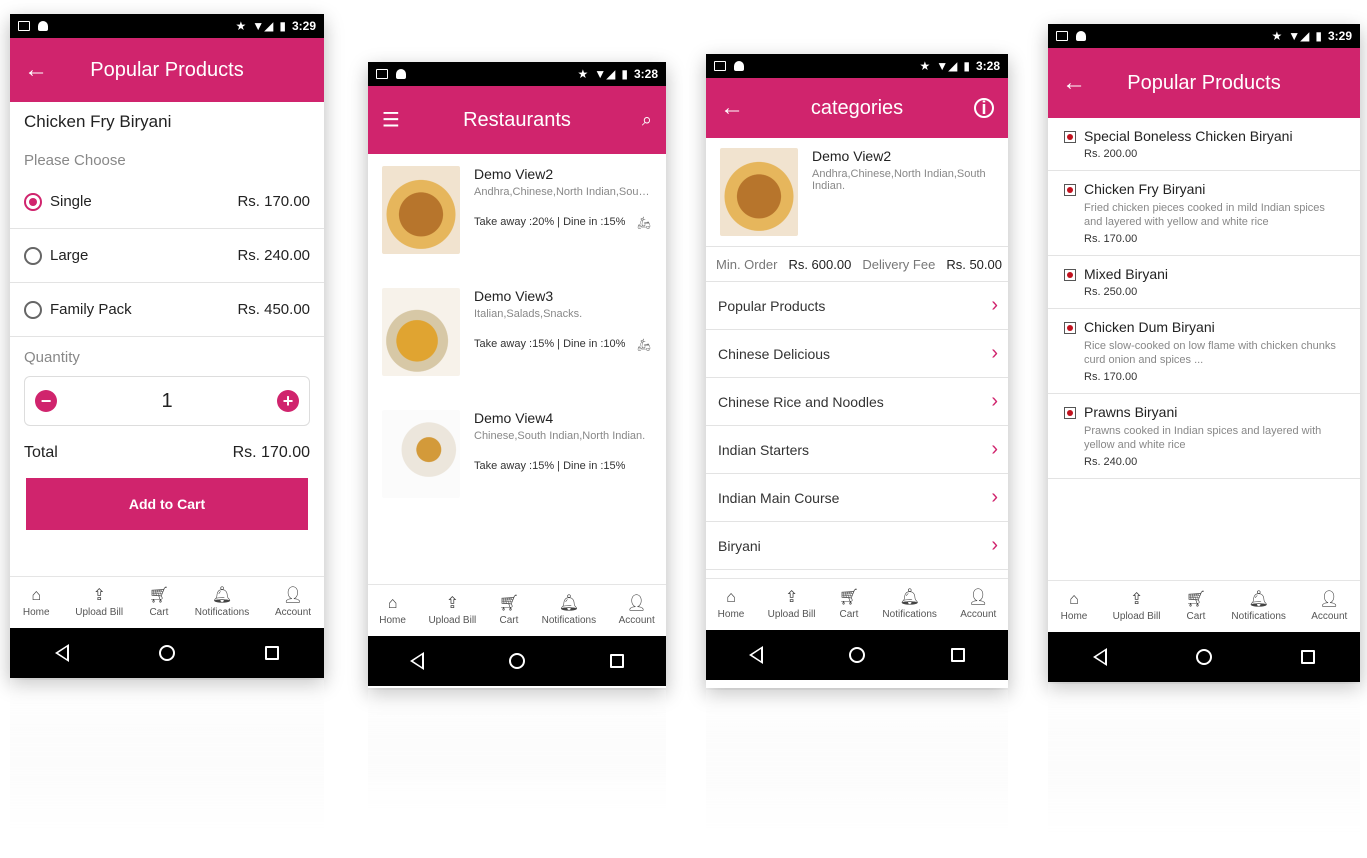 The image size is (1367, 858). What do you see at coordinates (849, 597) in the screenshot?
I see `cart-icon: 🛒︎` at bounding box center [849, 597].